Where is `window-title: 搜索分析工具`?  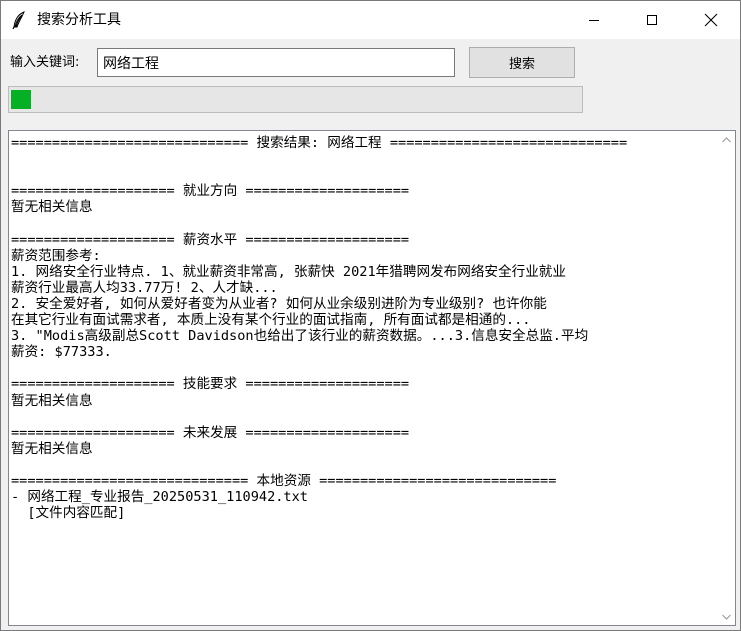 window-title: 搜索分析工具 is located at coordinates (79, 20).